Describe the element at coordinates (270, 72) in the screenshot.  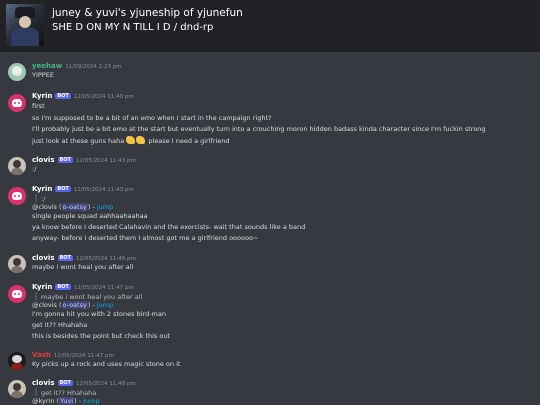
I see `message: yeehaw 11/09/2024 2:23 pm YIPPEE` at that location.